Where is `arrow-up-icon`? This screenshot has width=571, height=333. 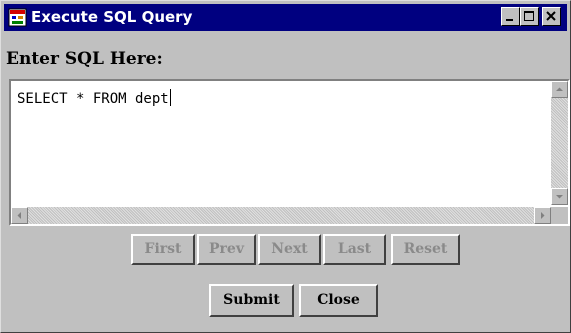 arrow-up-icon is located at coordinates (559, 89).